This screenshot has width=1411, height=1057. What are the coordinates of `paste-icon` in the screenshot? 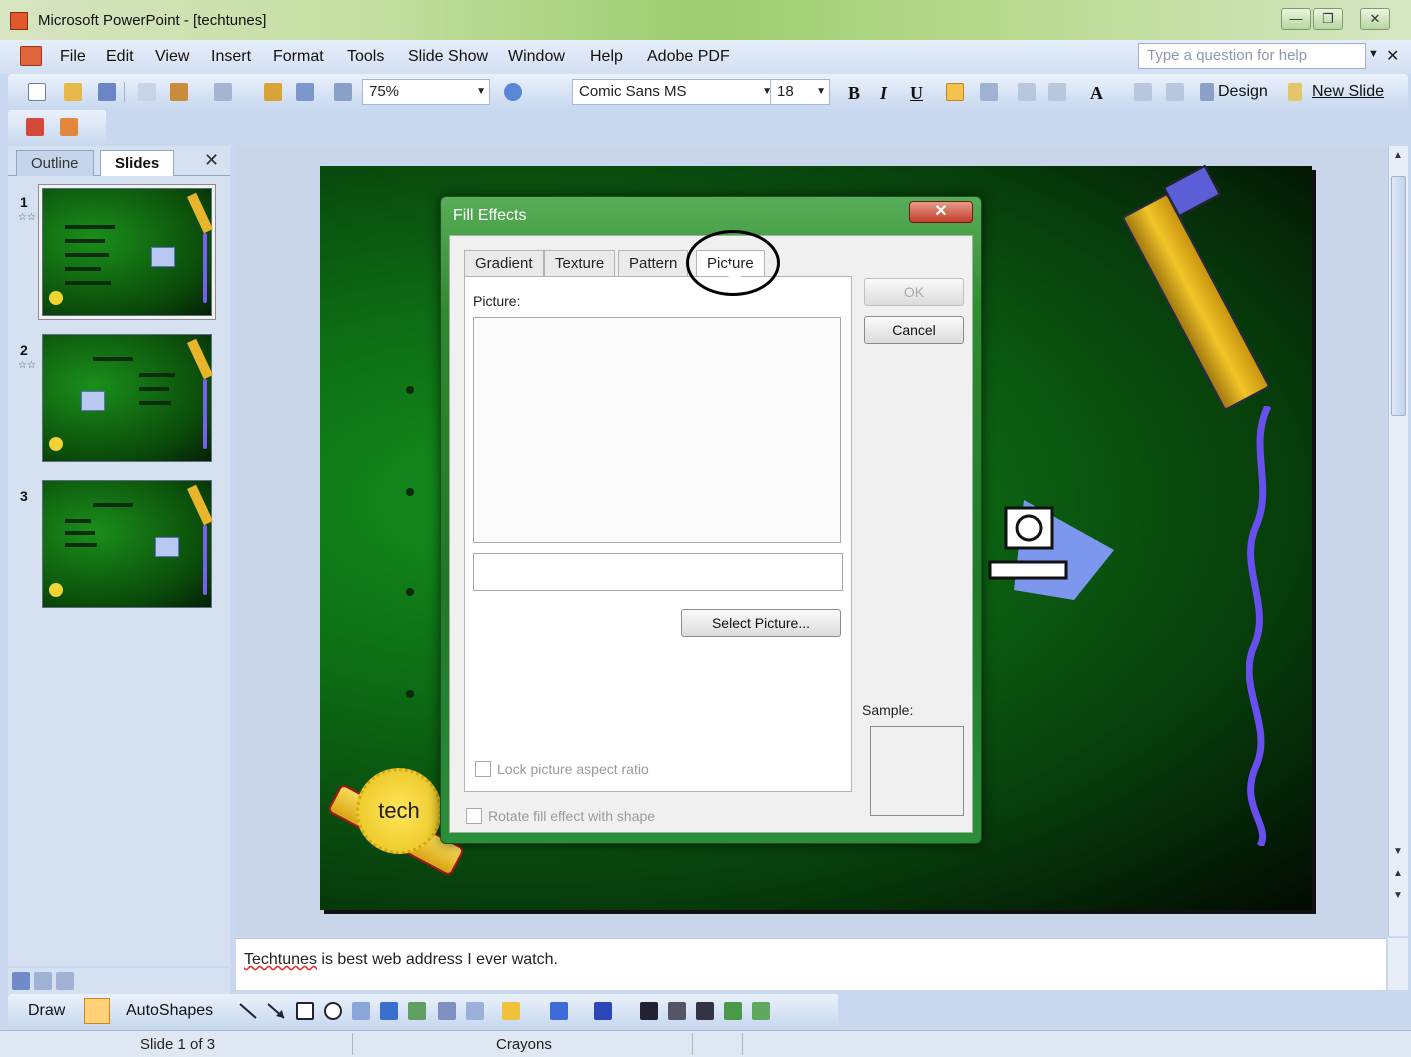 It's located at (179, 92).